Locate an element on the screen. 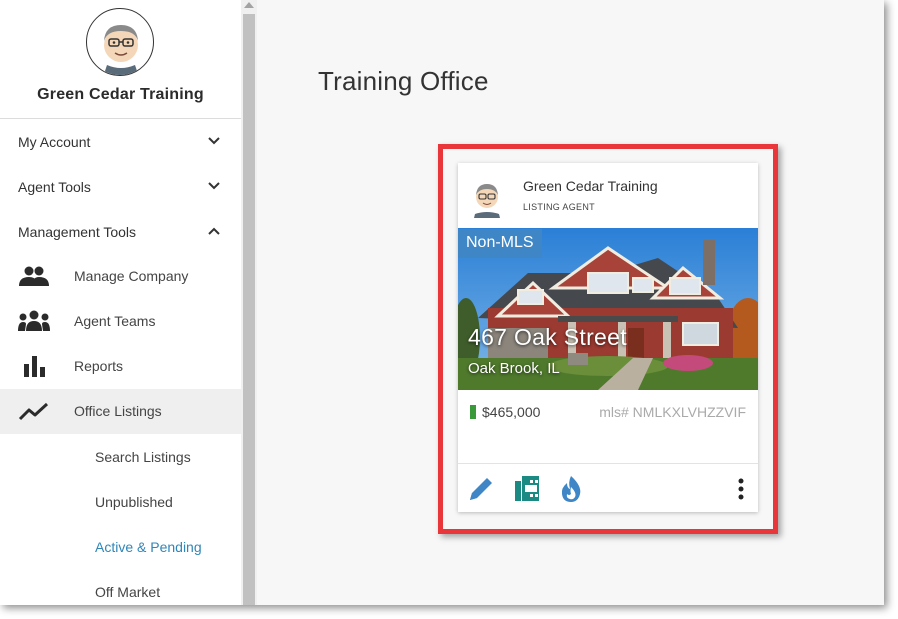  listing-city: Oak Brook, IL is located at coordinates (514, 368).